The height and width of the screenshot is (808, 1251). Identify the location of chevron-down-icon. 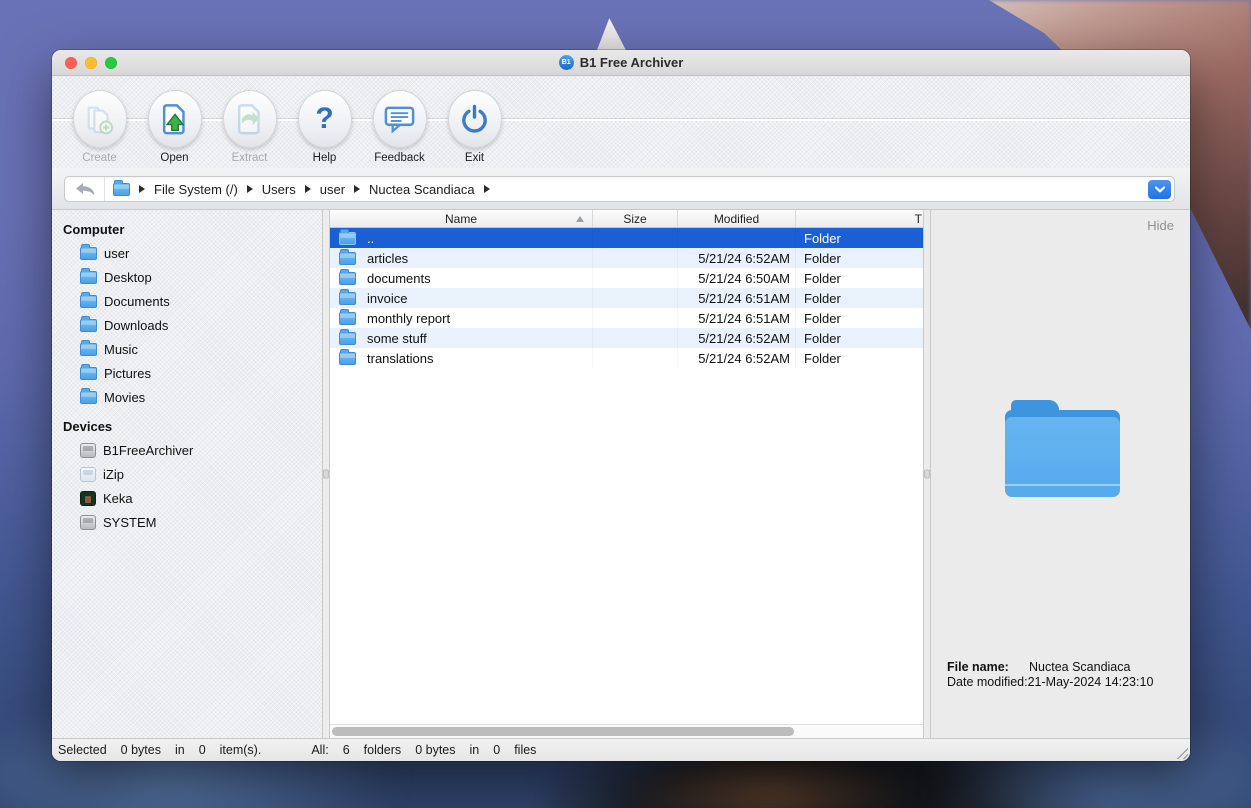
(1159, 189).